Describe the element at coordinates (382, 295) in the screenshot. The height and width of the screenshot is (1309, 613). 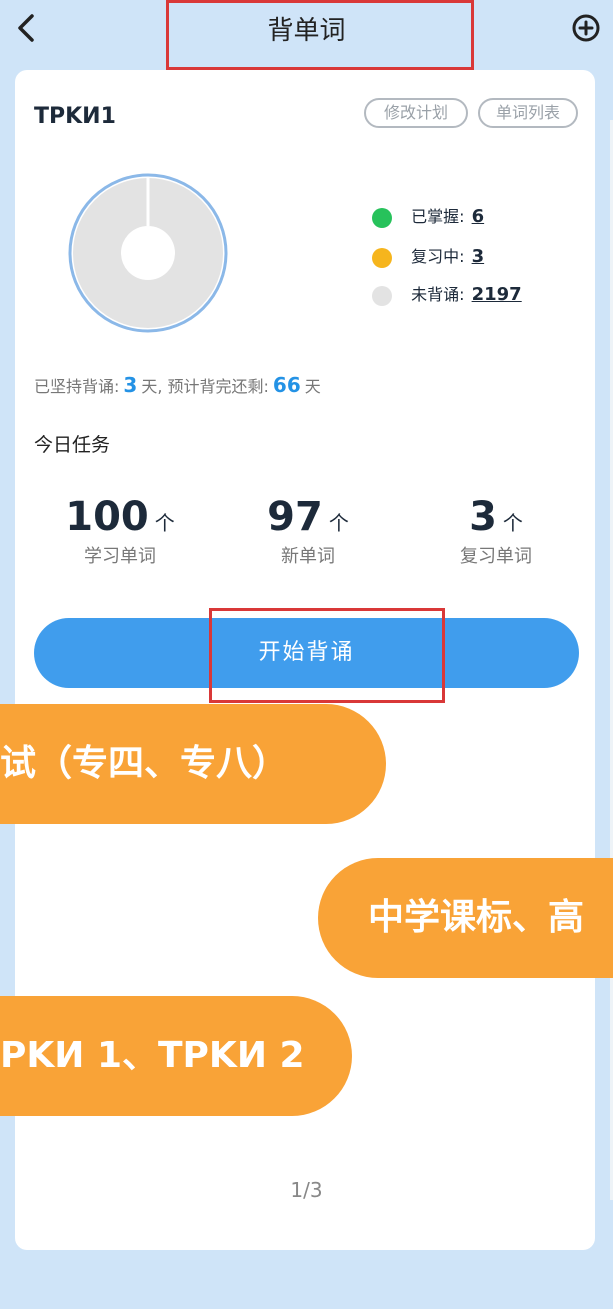
I see `unlearned-dot-icon` at that location.